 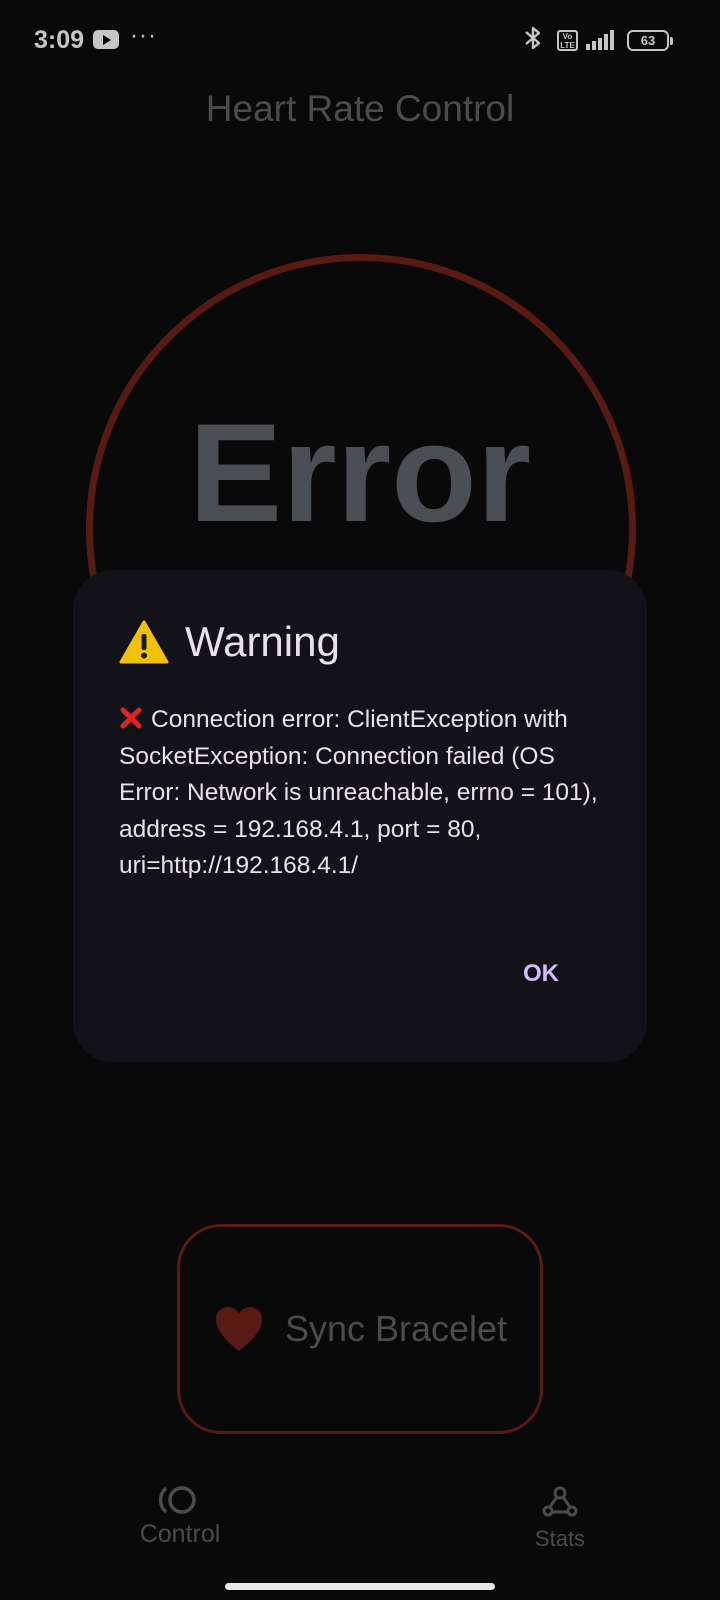 I want to click on home-indicator, so click(x=360, y=1586).